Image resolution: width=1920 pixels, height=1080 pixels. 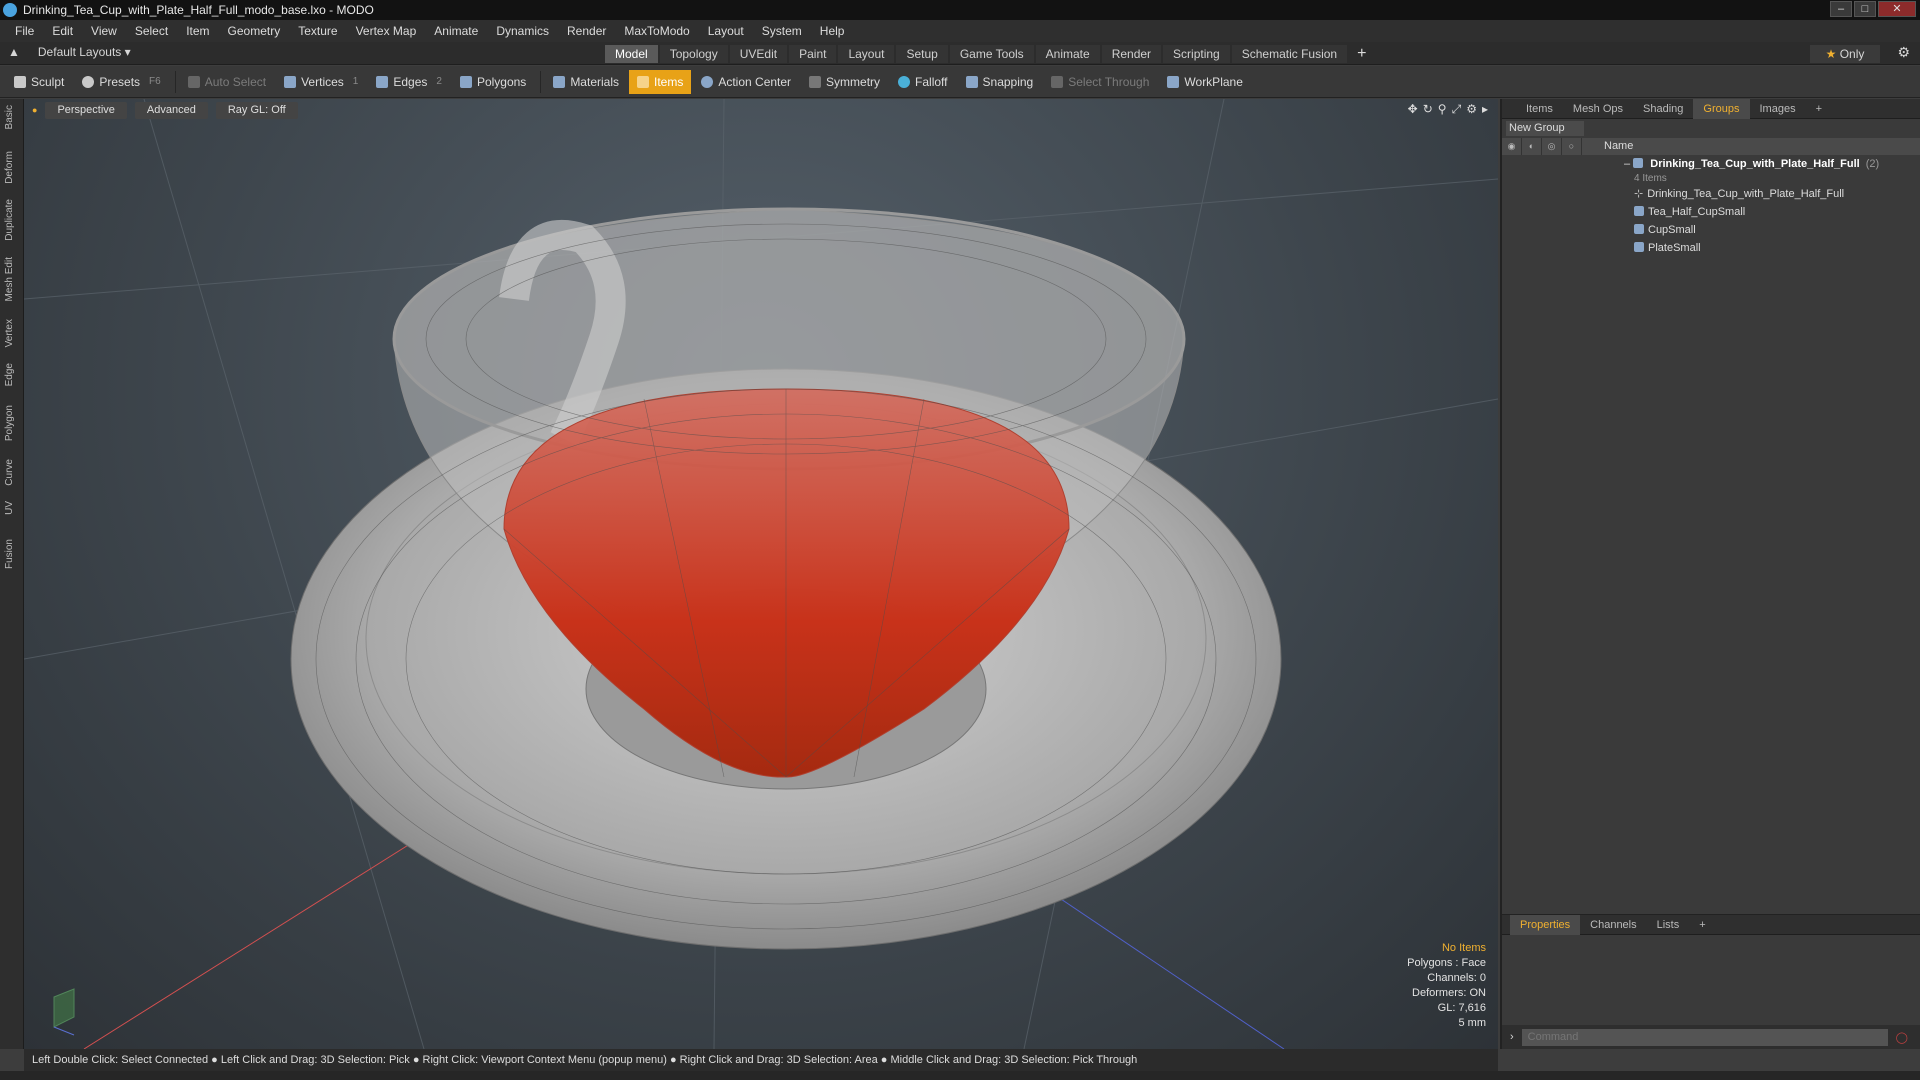 I want to click on vertices-button: Vertices 1, so click(x=321, y=82).